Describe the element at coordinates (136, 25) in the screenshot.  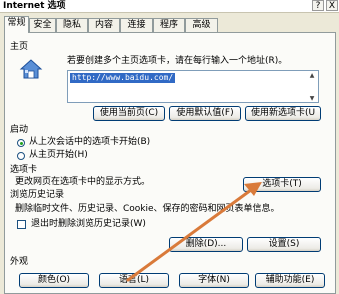
I see `tab-connections: 连接` at that location.